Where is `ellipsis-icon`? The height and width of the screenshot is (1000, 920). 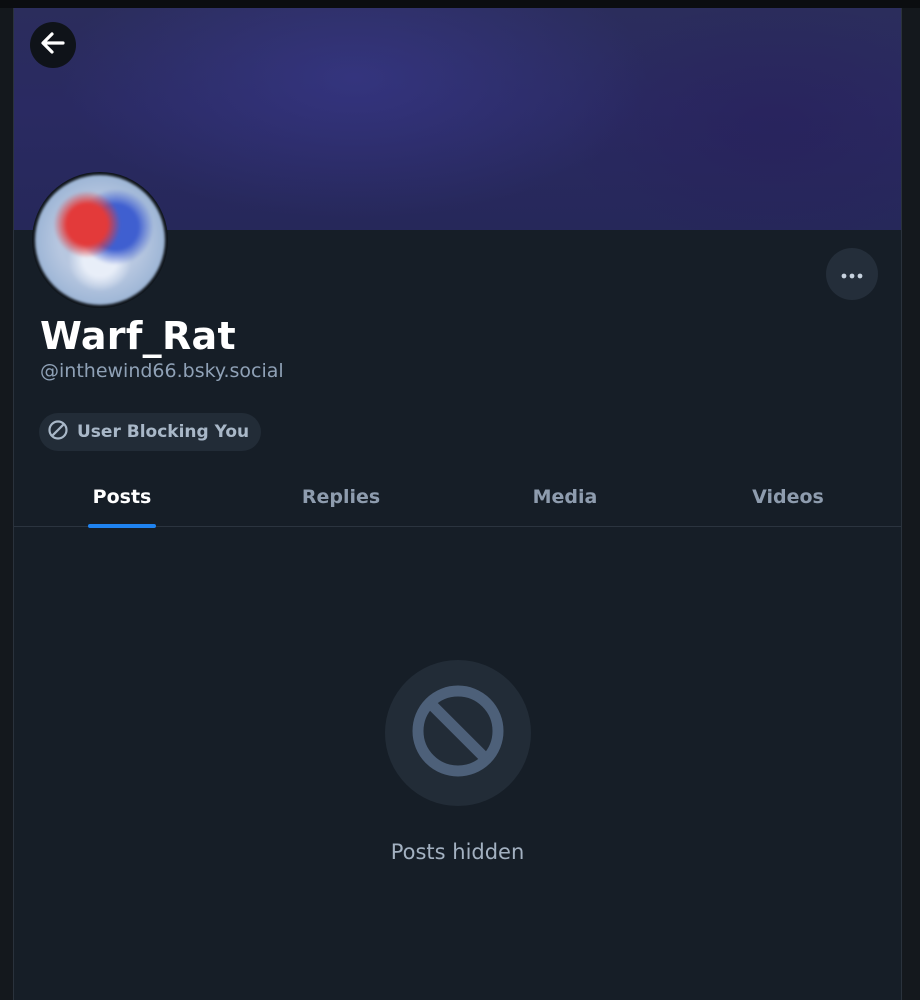 ellipsis-icon is located at coordinates (852, 274).